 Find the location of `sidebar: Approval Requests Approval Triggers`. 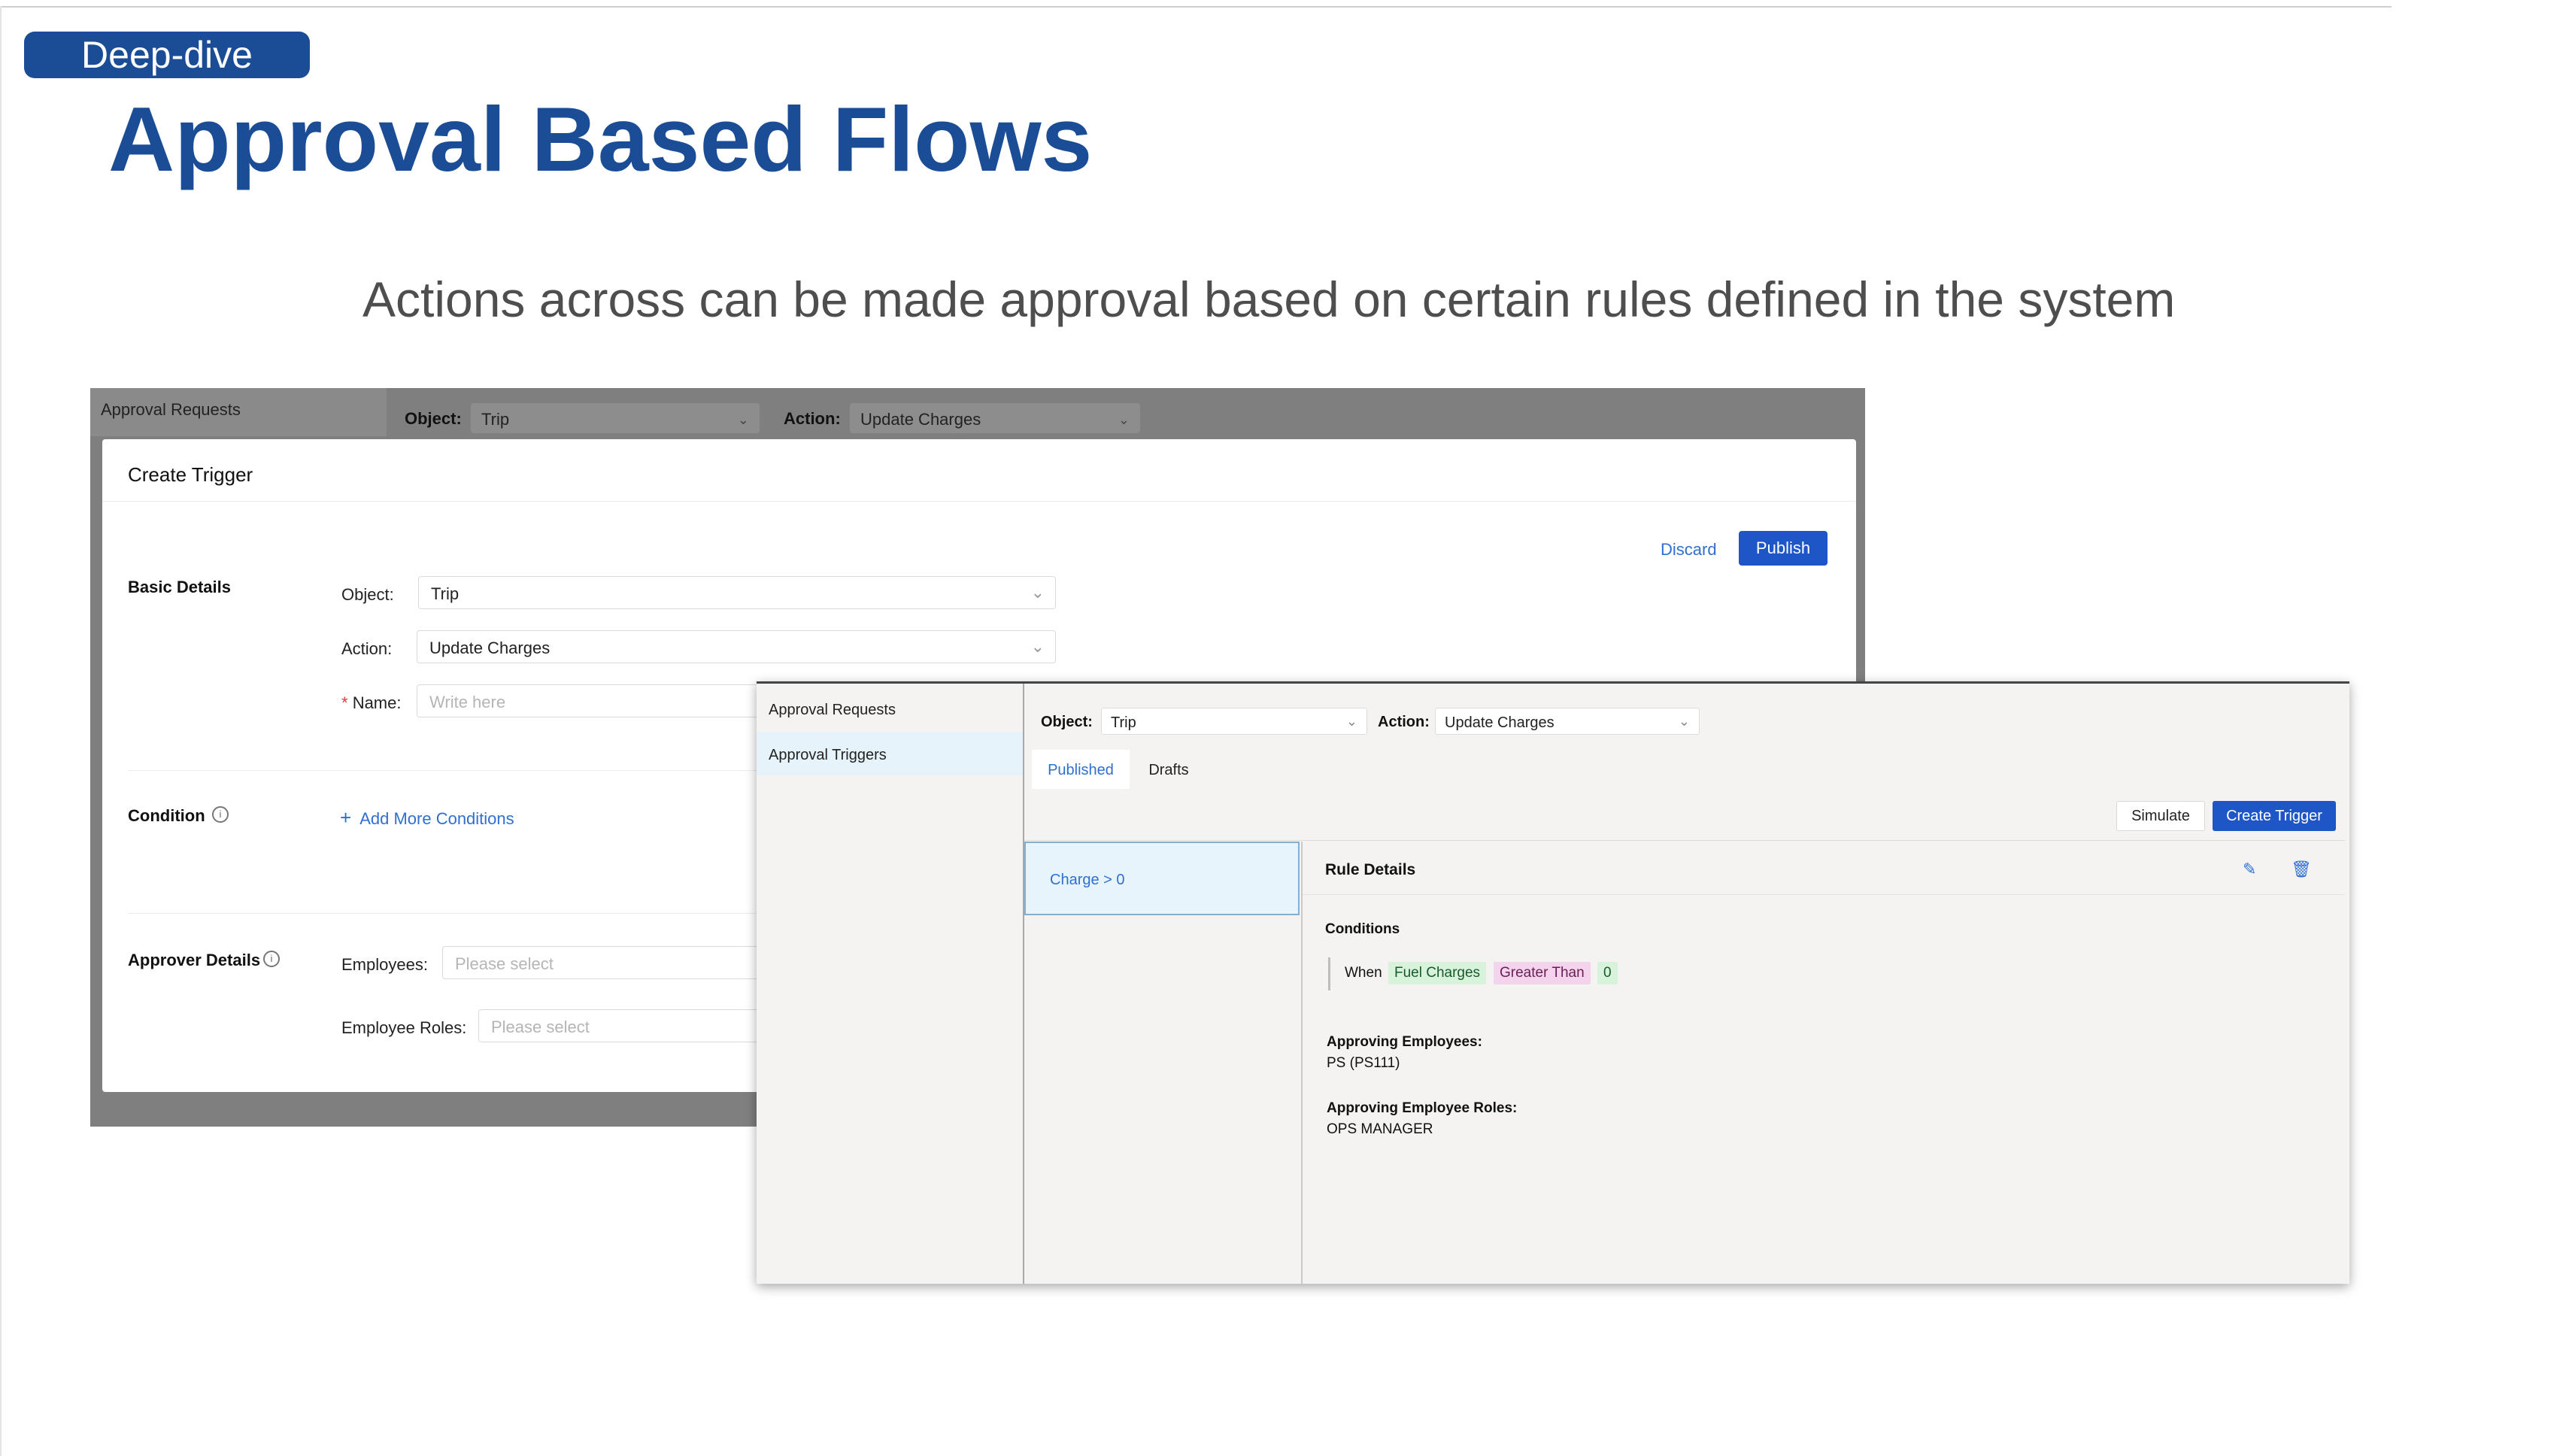

sidebar: Approval Requests Approval Triggers is located at coordinates (891, 984).